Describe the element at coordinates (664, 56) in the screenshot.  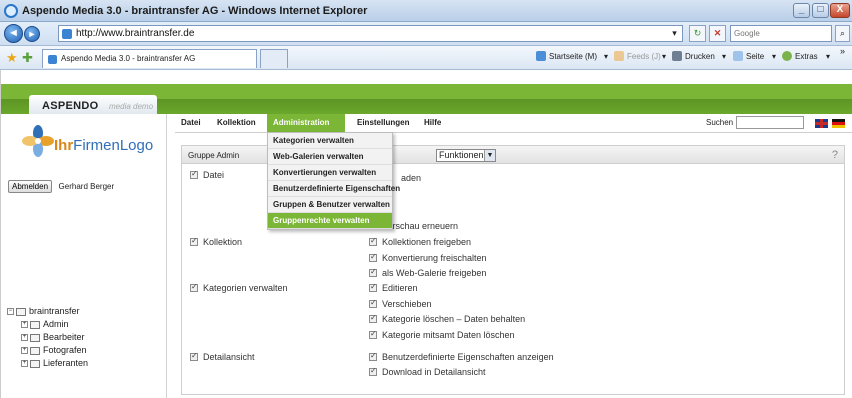
I see `feeds-dropdown-icon: ▾` at that location.